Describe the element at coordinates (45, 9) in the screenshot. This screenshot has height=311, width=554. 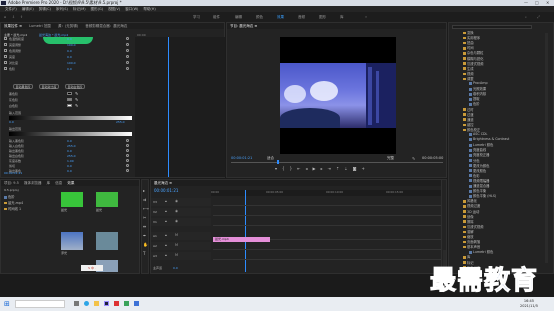
I see `menu-item: 剪辑(C)` at that location.